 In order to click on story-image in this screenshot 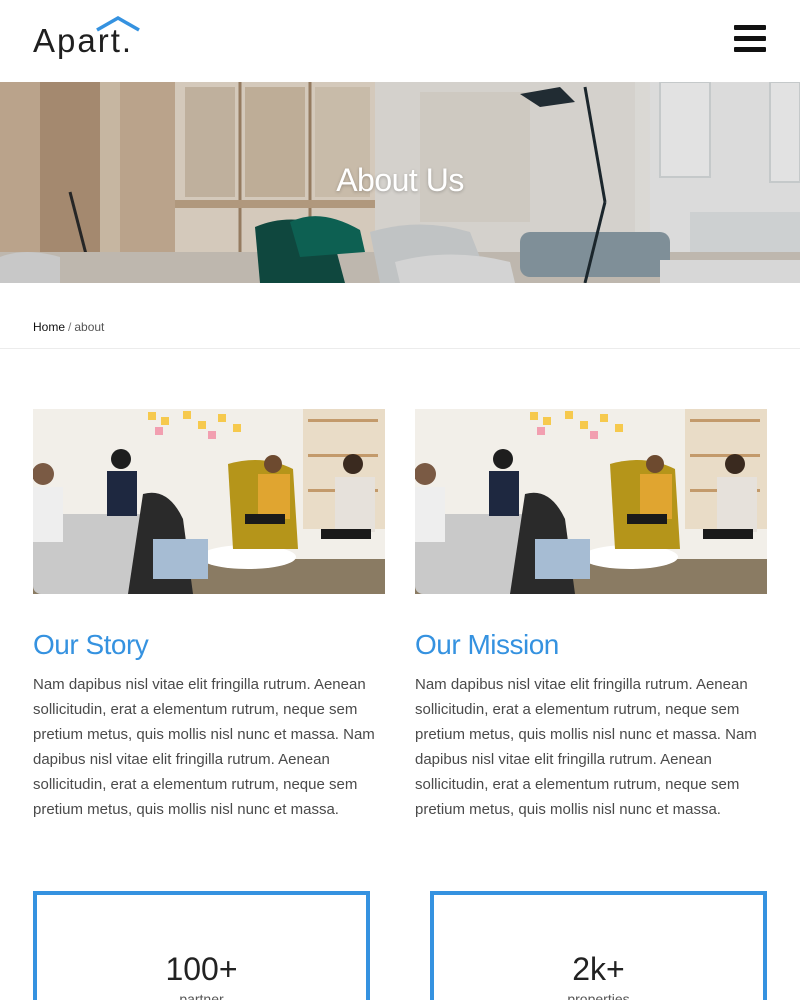, I will do `click(209, 501)`.